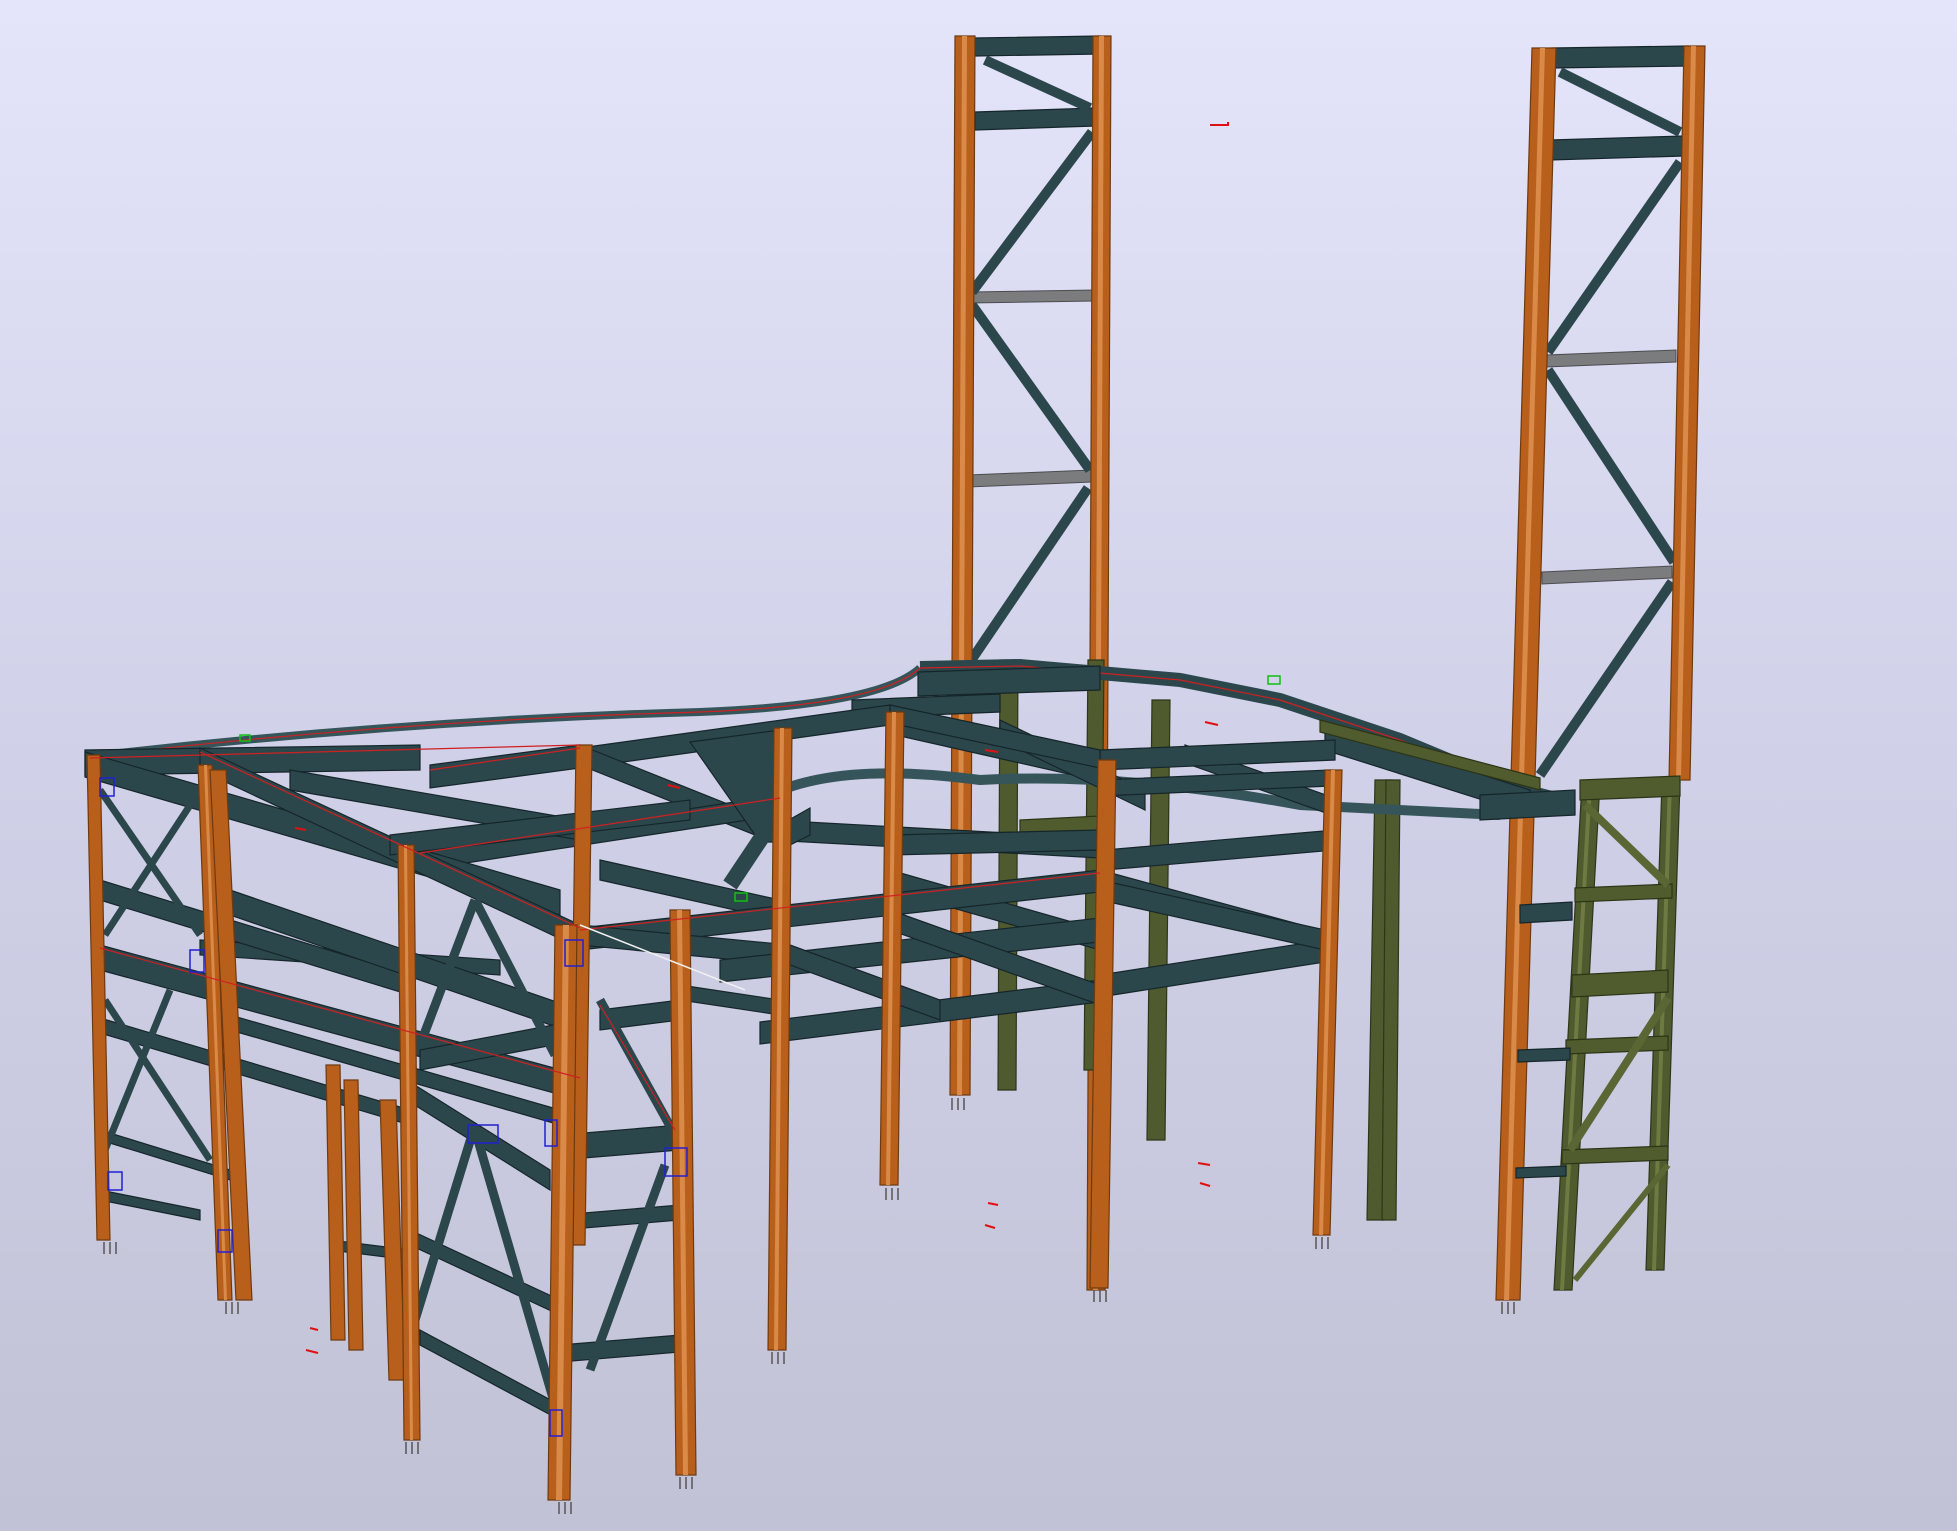 The height and width of the screenshot is (1531, 1957). I want to click on upper-roof-framing, so click(830, 739).